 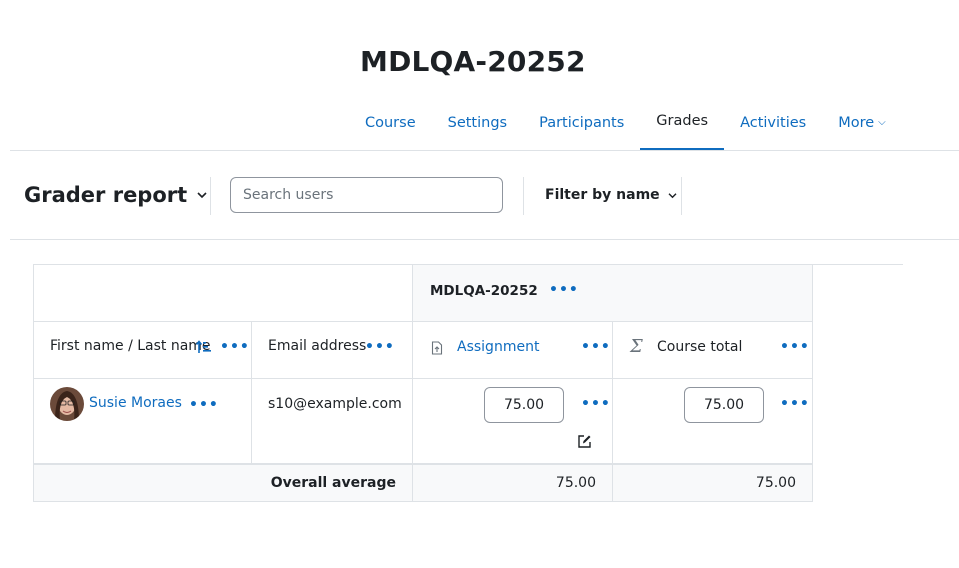 What do you see at coordinates (856, 122) in the screenshot?
I see `nav-more-label: More` at bounding box center [856, 122].